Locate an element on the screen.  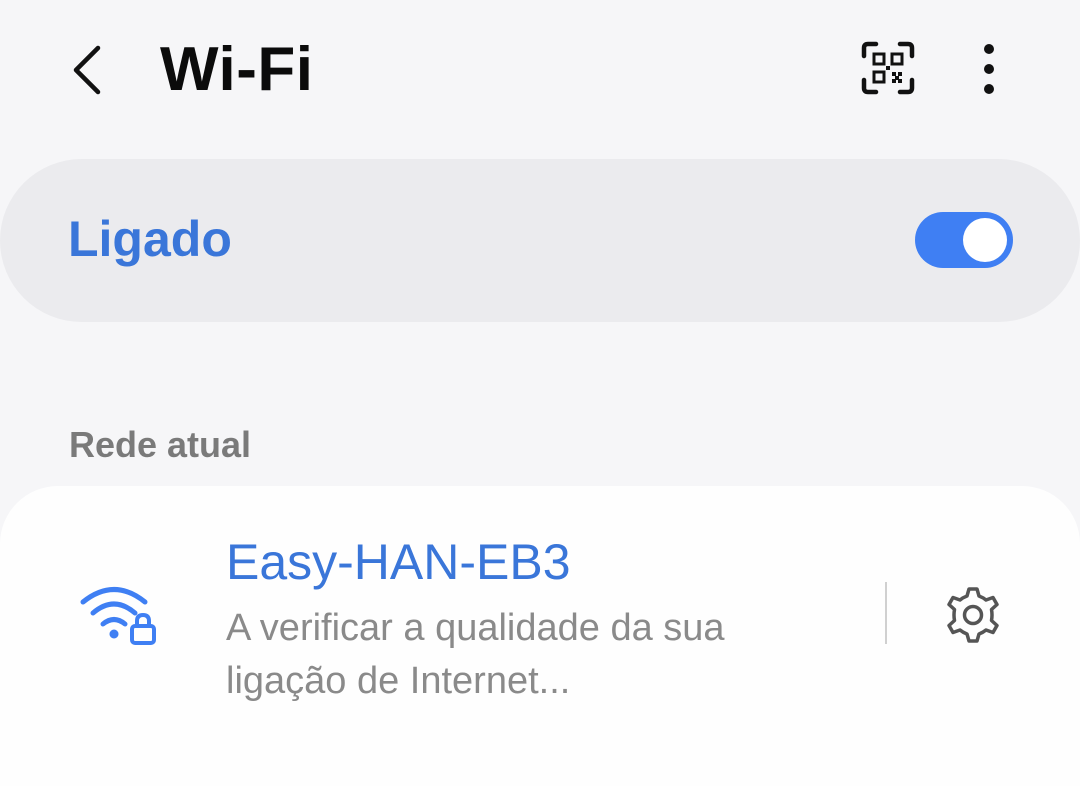
wifi-toggle-label: Ligado is located at coordinates (150, 239).